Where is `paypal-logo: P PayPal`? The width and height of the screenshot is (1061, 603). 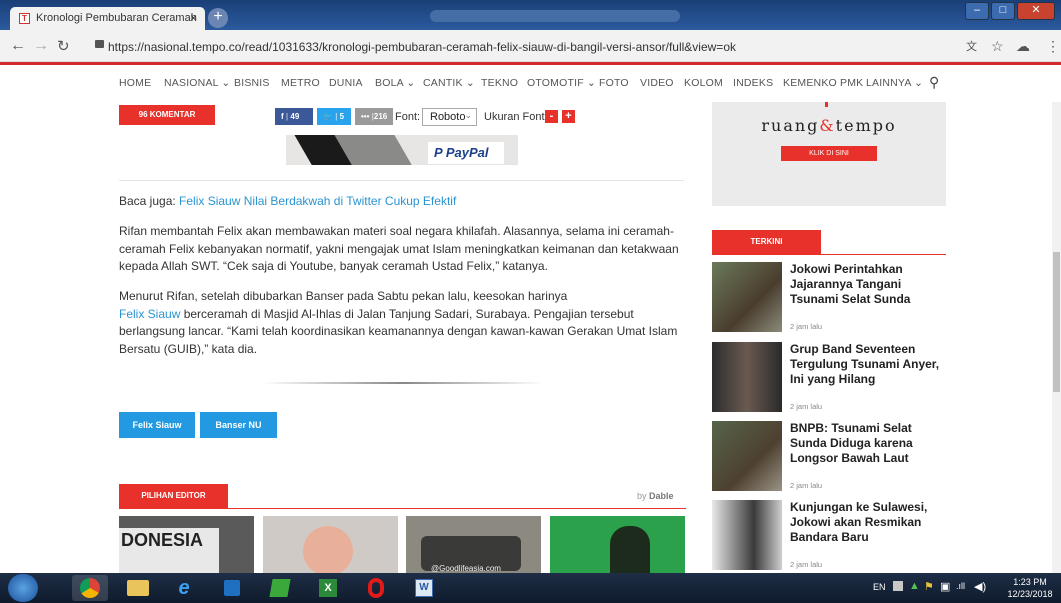
paypal-logo: P PayPal is located at coordinates (466, 153).